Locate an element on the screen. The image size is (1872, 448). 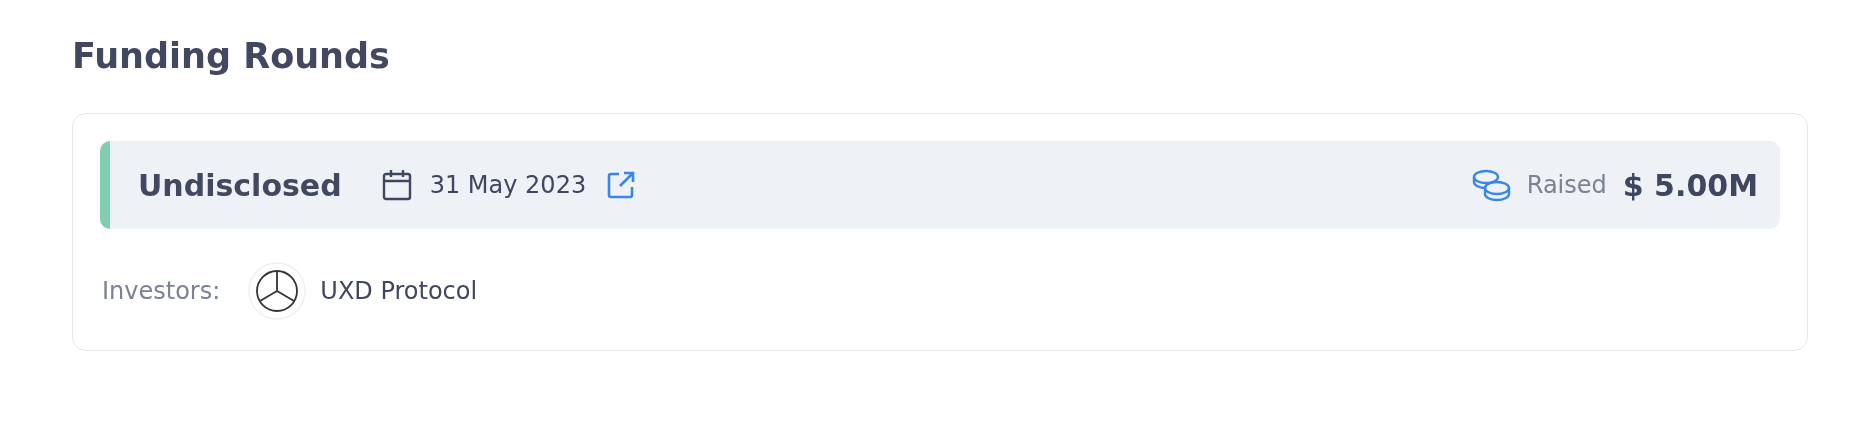
investors-label: Investors: is located at coordinates (161, 291).